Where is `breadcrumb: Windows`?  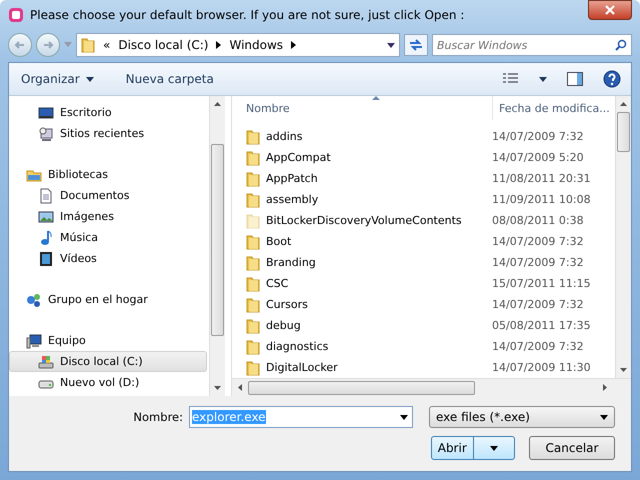
breadcrumb: Windows is located at coordinates (256, 45).